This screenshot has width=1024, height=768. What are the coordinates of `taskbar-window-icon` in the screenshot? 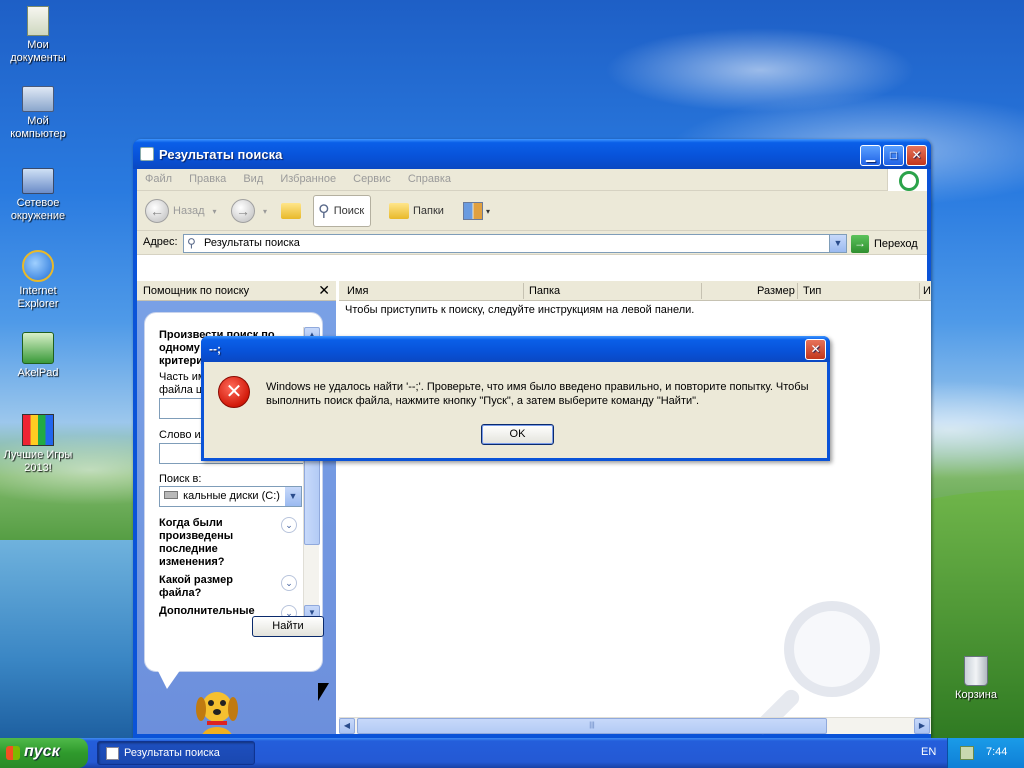 It's located at (112, 753).